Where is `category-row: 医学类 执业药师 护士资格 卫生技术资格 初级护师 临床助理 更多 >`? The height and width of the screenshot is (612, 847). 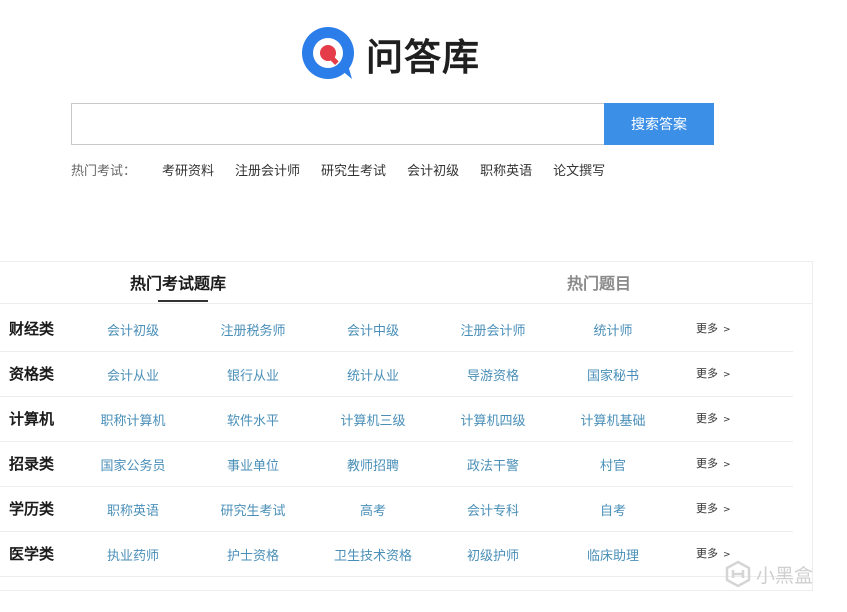 category-row: 医学类 执业药师 护士资格 卫生技术资格 初级护师 临床助理 更多 > is located at coordinates (396, 554).